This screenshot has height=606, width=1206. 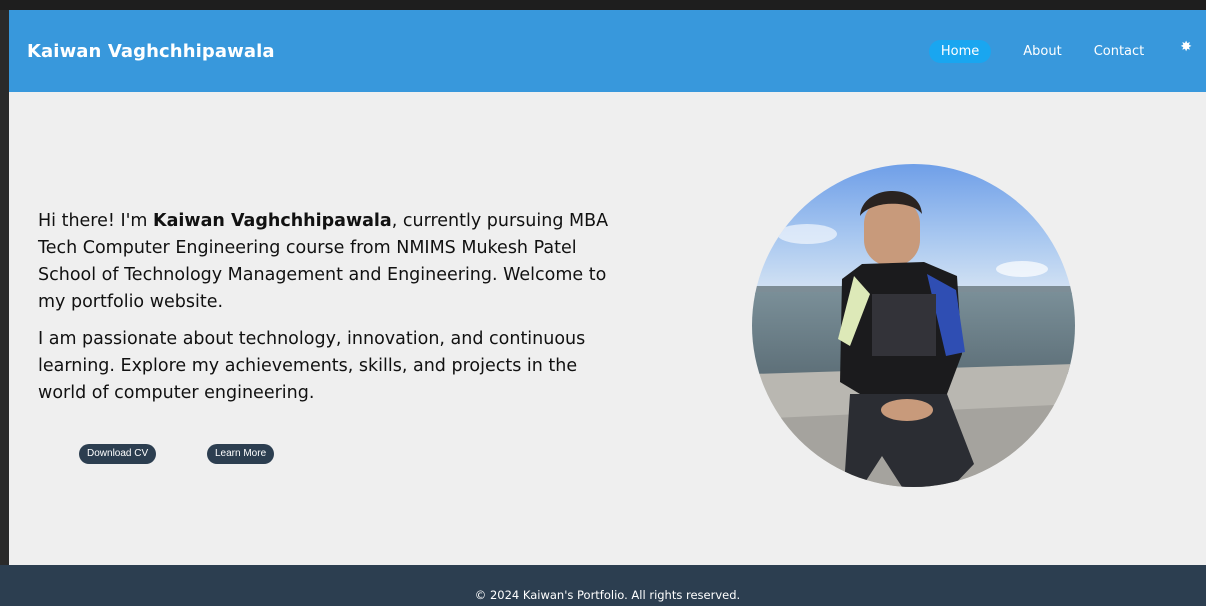 I want to click on nav-contact-link: Contact, so click(x=1119, y=51).